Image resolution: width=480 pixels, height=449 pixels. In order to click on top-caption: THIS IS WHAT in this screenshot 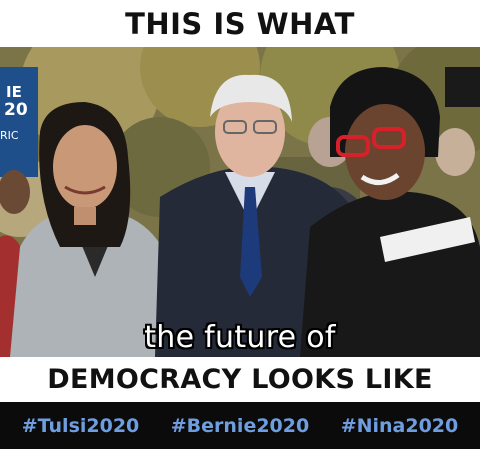, I will do `click(240, 23)`.